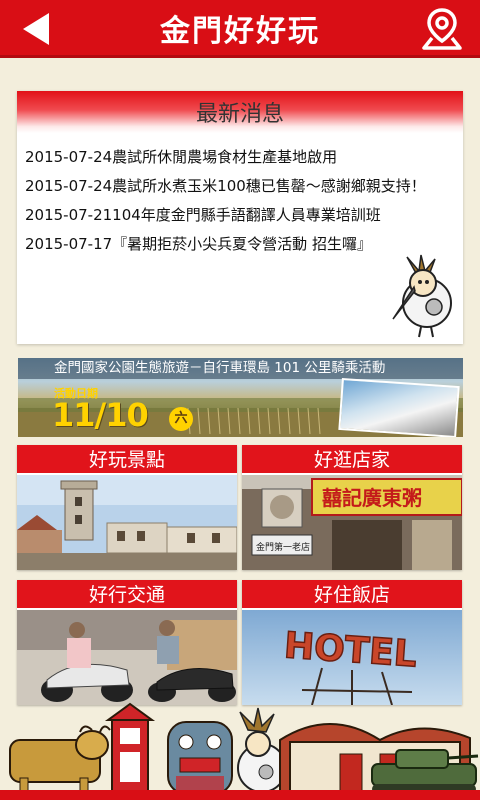  I want to click on tile-hotels: 好住飯店 HOTEL, so click(352, 642).